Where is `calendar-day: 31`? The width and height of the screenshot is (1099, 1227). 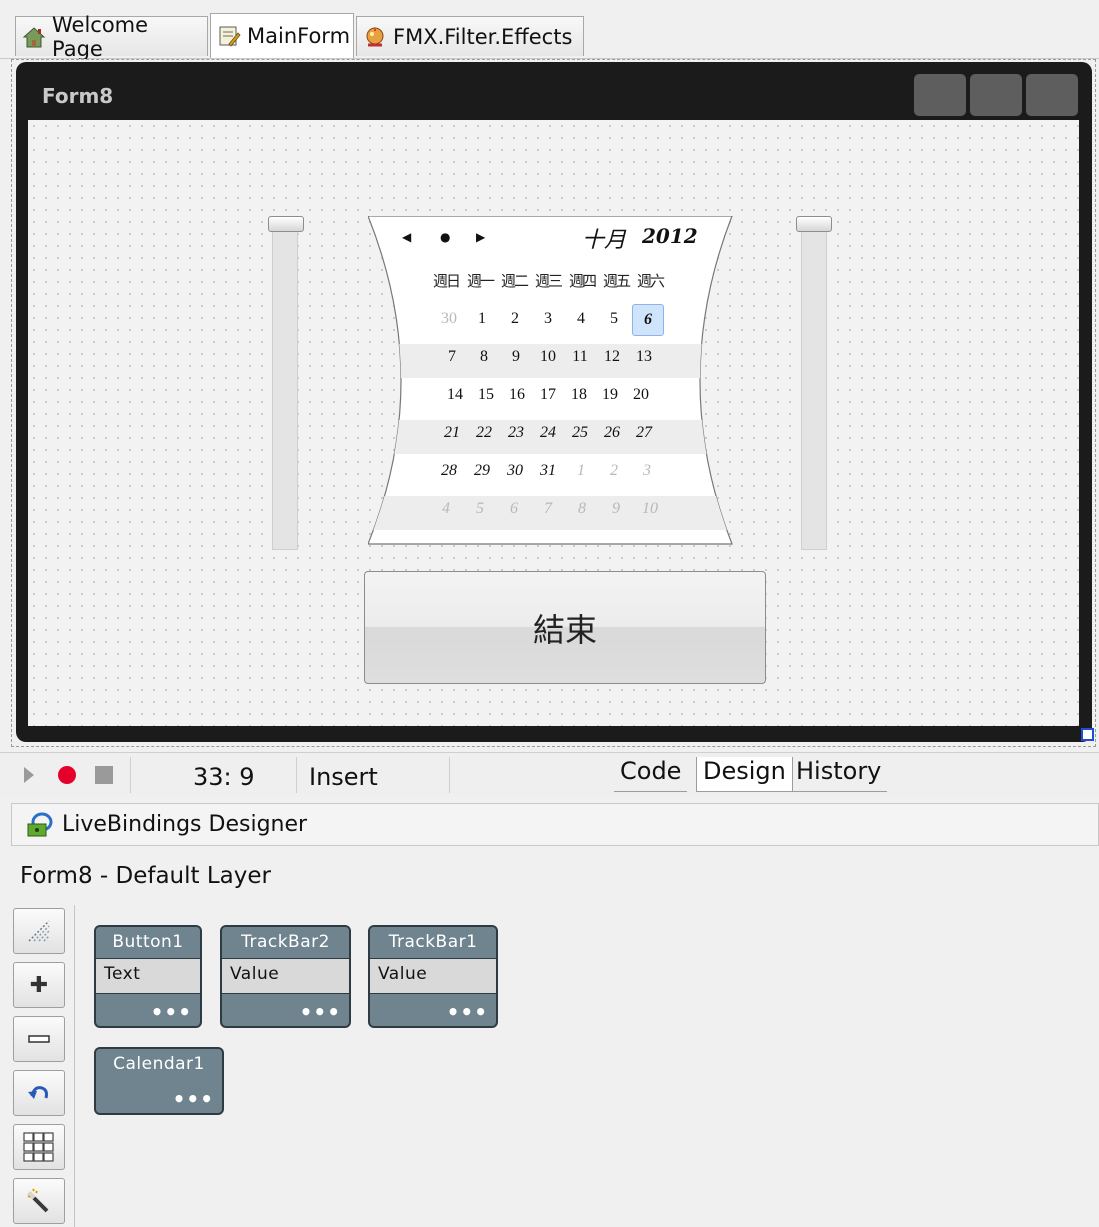 calendar-day: 31 is located at coordinates (548, 471).